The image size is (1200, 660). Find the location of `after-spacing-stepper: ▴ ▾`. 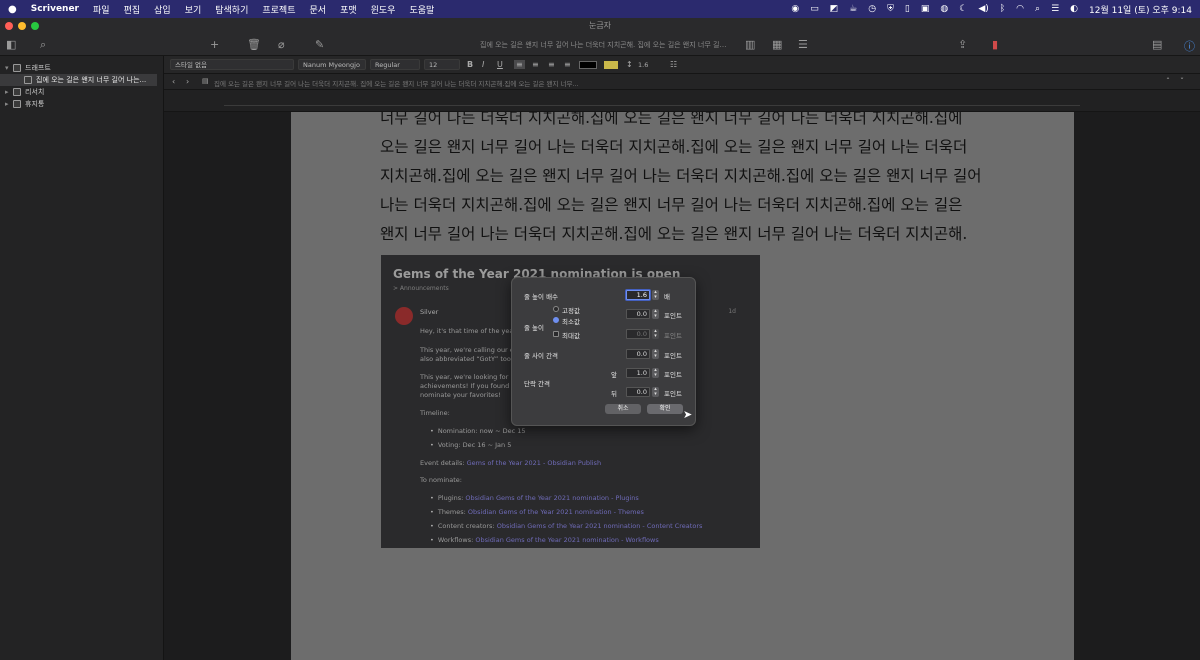

after-spacing-stepper: ▴ ▾ is located at coordinates (655, 392).